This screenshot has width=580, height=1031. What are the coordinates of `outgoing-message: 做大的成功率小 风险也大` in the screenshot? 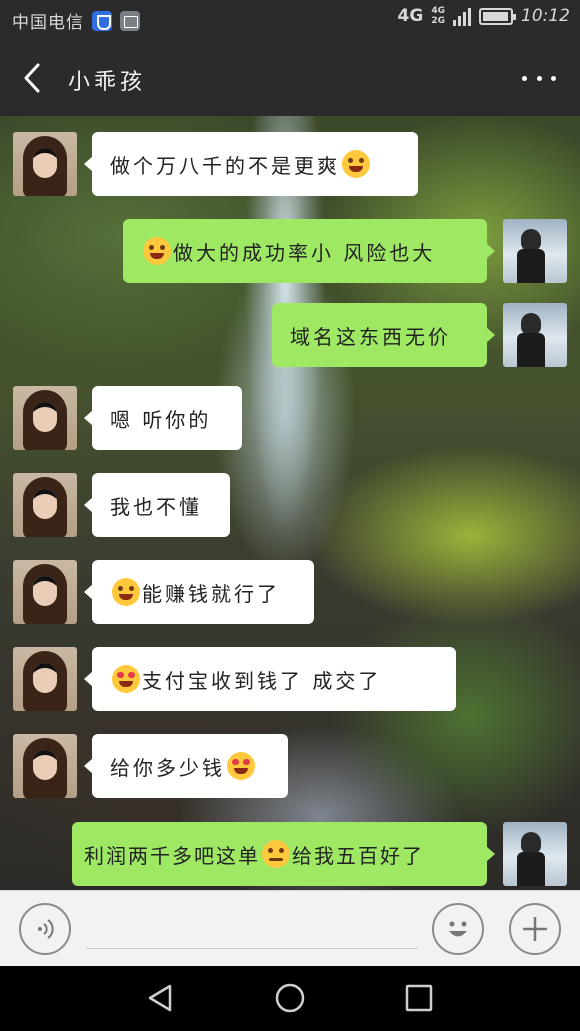 It's located at (309, 251).